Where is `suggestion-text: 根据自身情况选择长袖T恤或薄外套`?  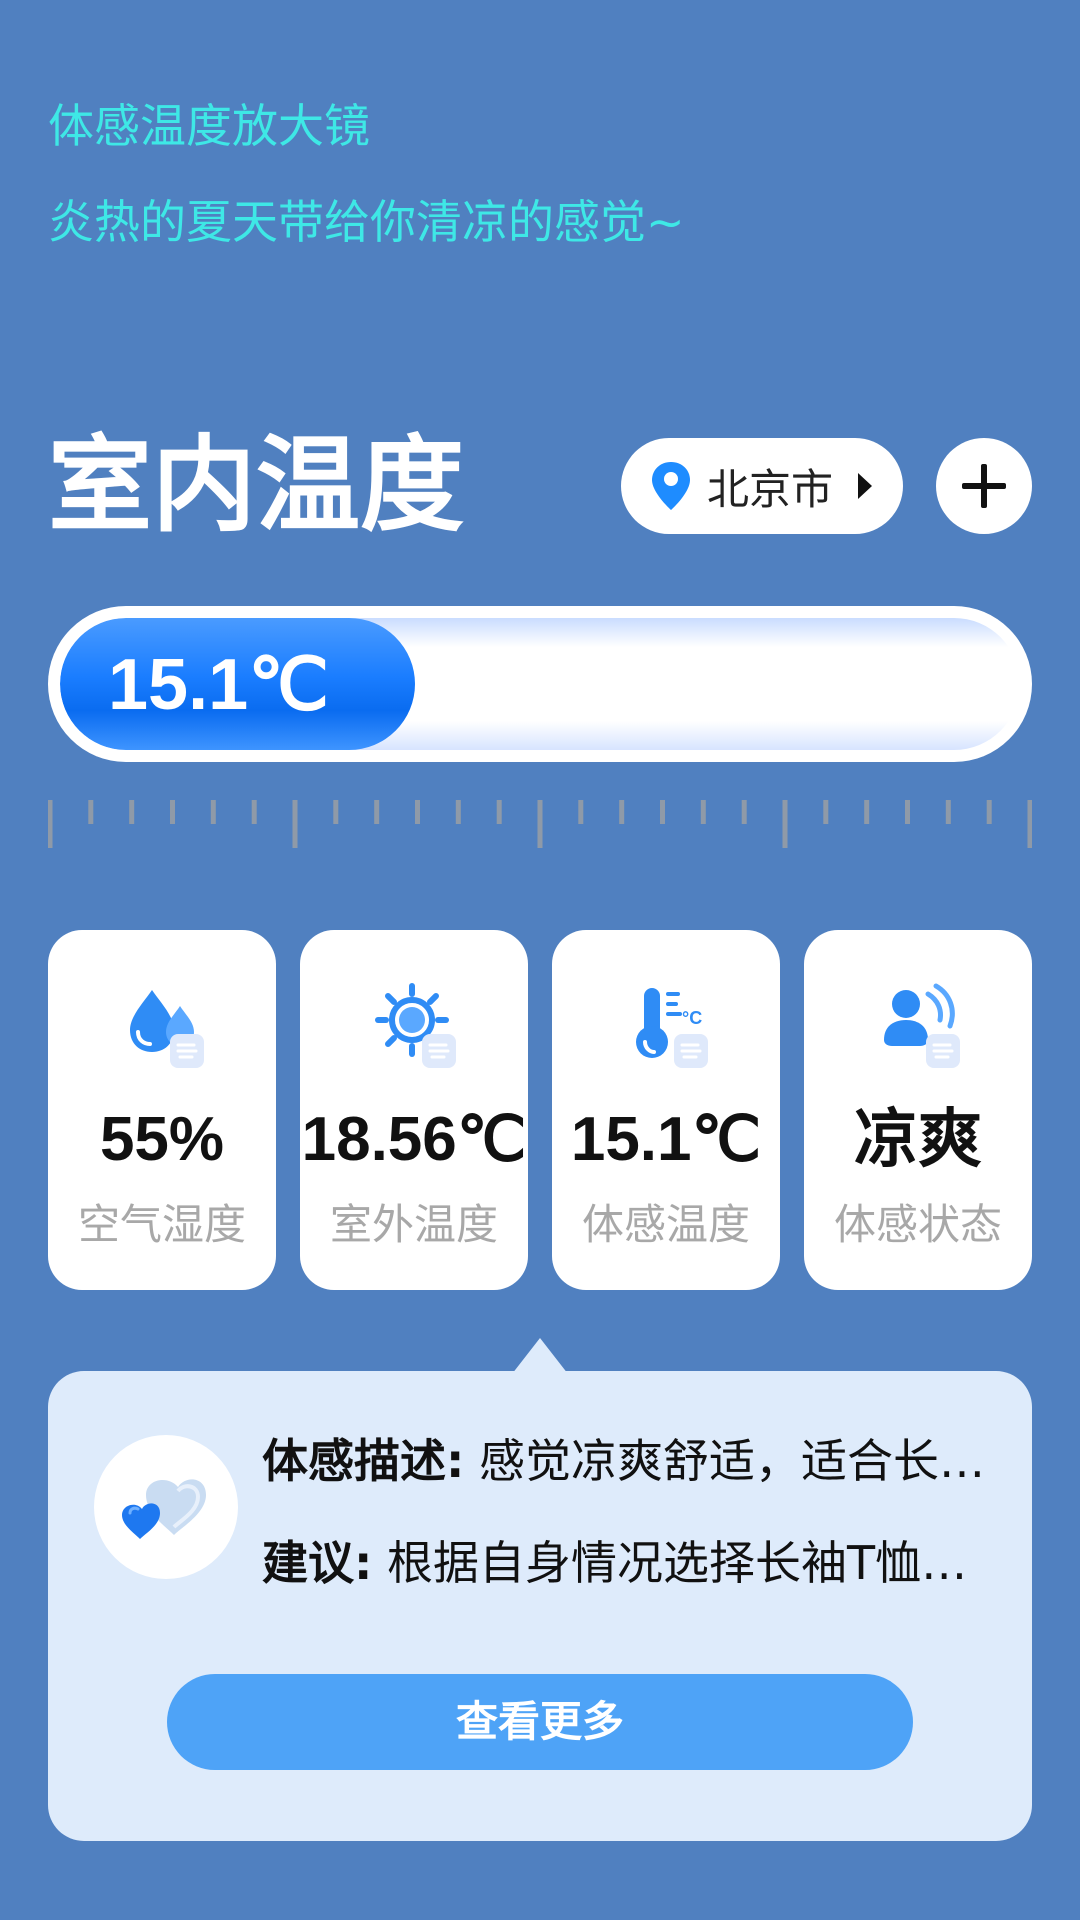
suggestion-text: 根据自身情况选择长袖T恤或薄外套 is located at coordinates (694, 1563).